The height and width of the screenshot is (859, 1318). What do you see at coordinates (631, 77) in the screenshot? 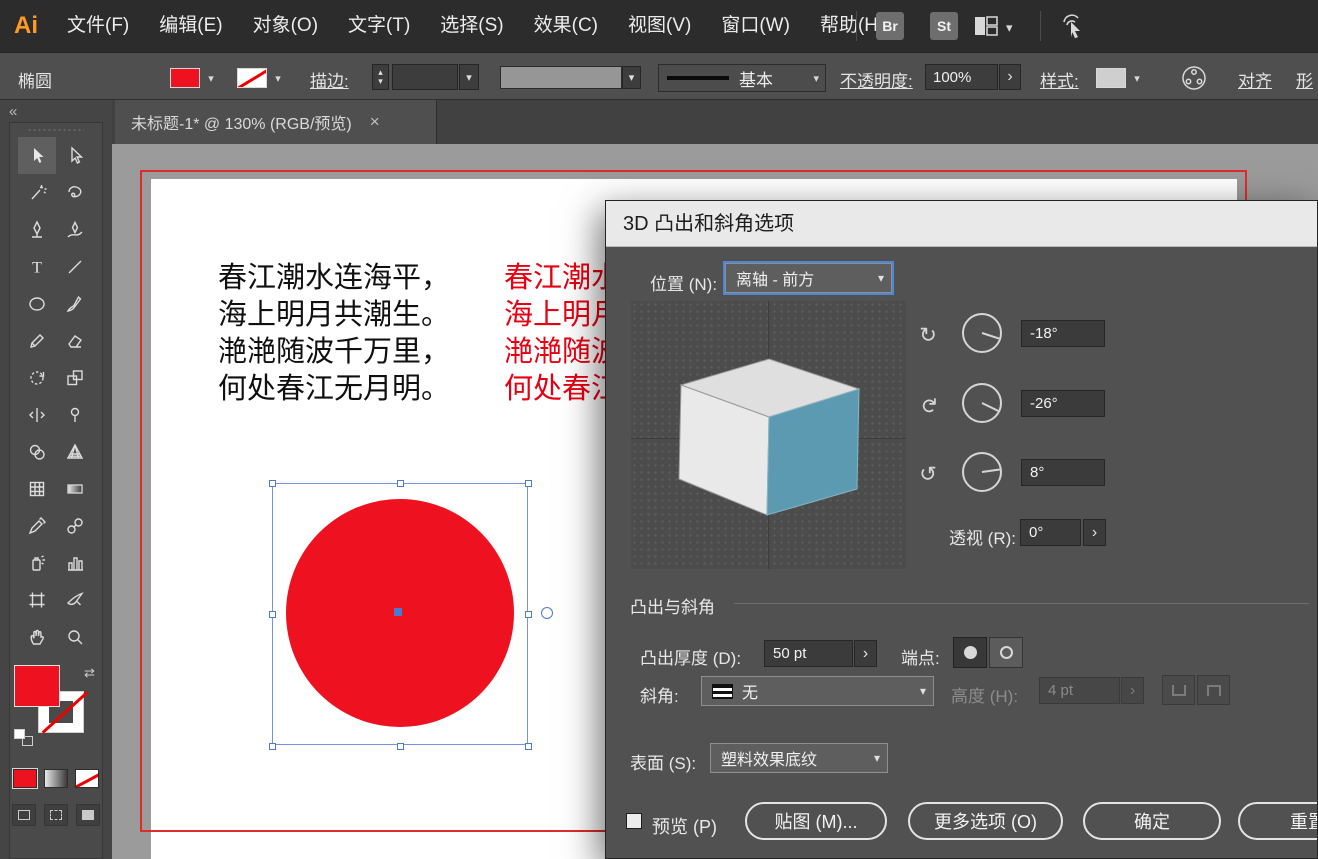
I see `width-profile-chevron-icon: ▾` at bounding box center [631, 77].